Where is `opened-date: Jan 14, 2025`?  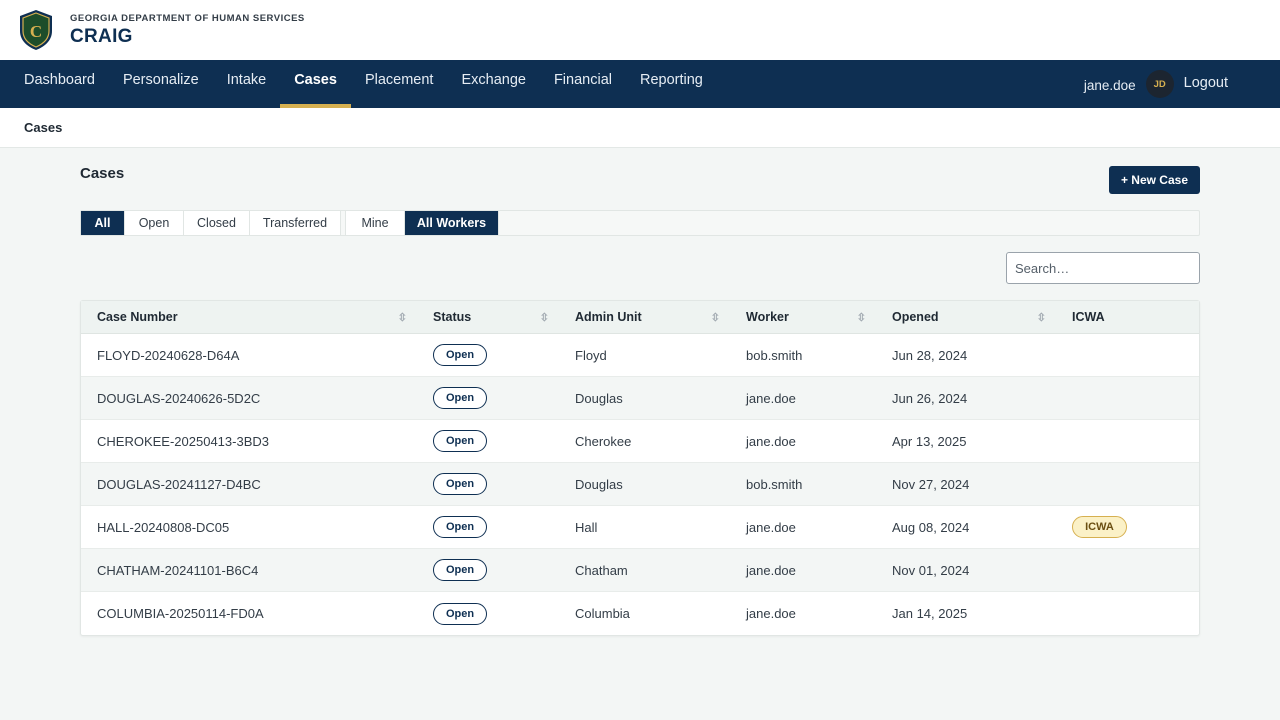
opened-date: Jan 14, 2025 is located at coordinates (930, 613).